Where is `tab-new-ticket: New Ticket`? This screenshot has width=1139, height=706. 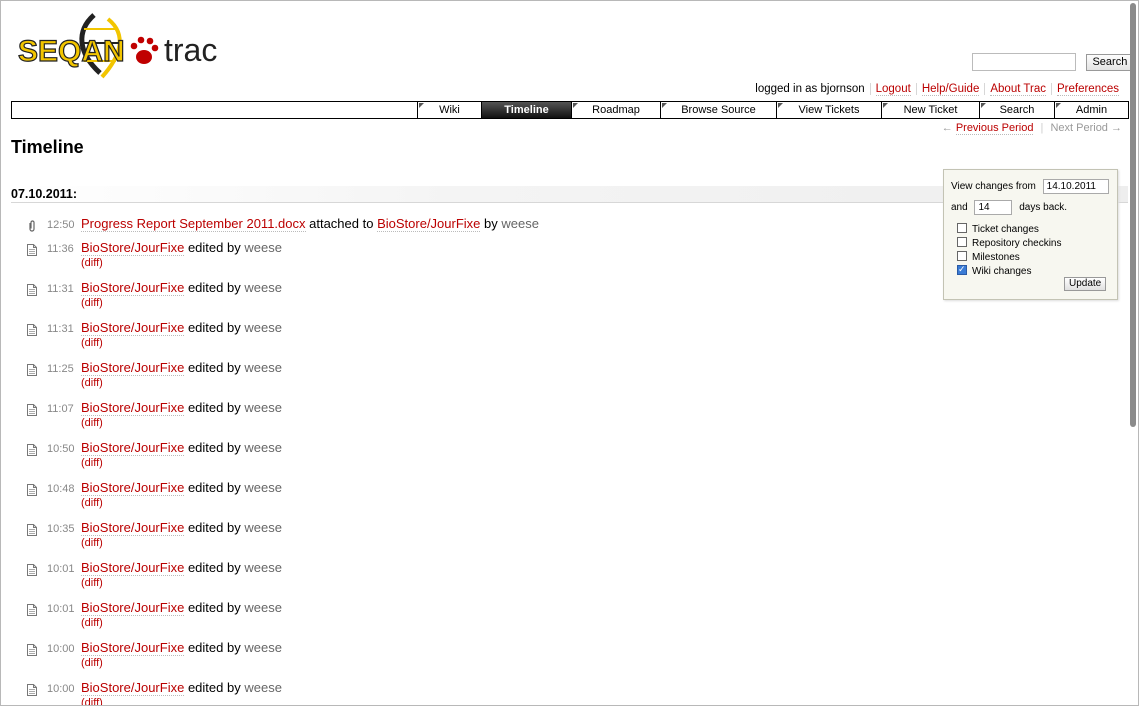
tab-new-ticket: New Ticket is located at coordinates (930, 110).